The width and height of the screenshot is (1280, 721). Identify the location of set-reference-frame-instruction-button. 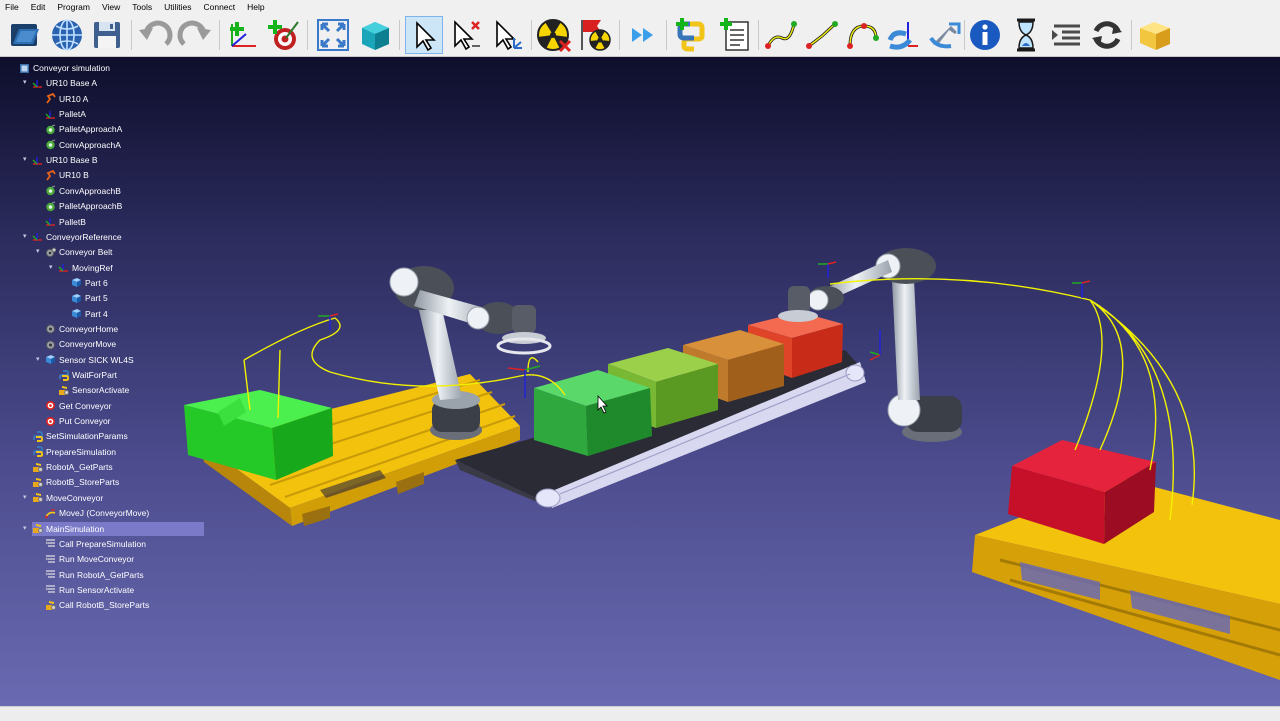
(903, 35).